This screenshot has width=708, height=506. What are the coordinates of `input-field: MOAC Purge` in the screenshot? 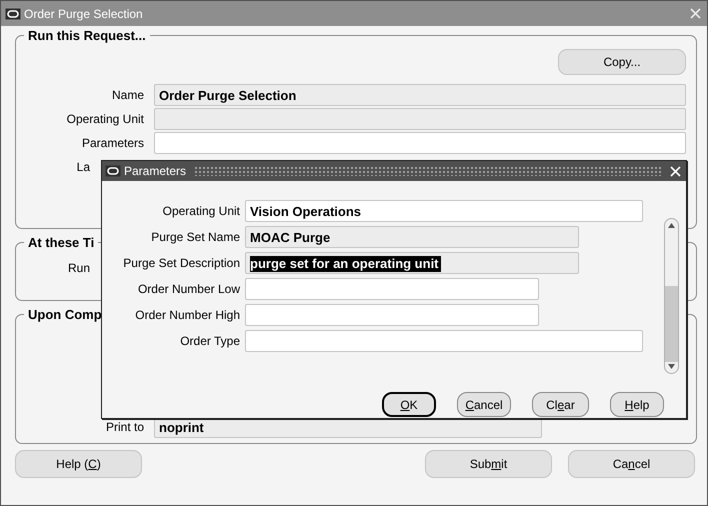 It's located at (412, 237).